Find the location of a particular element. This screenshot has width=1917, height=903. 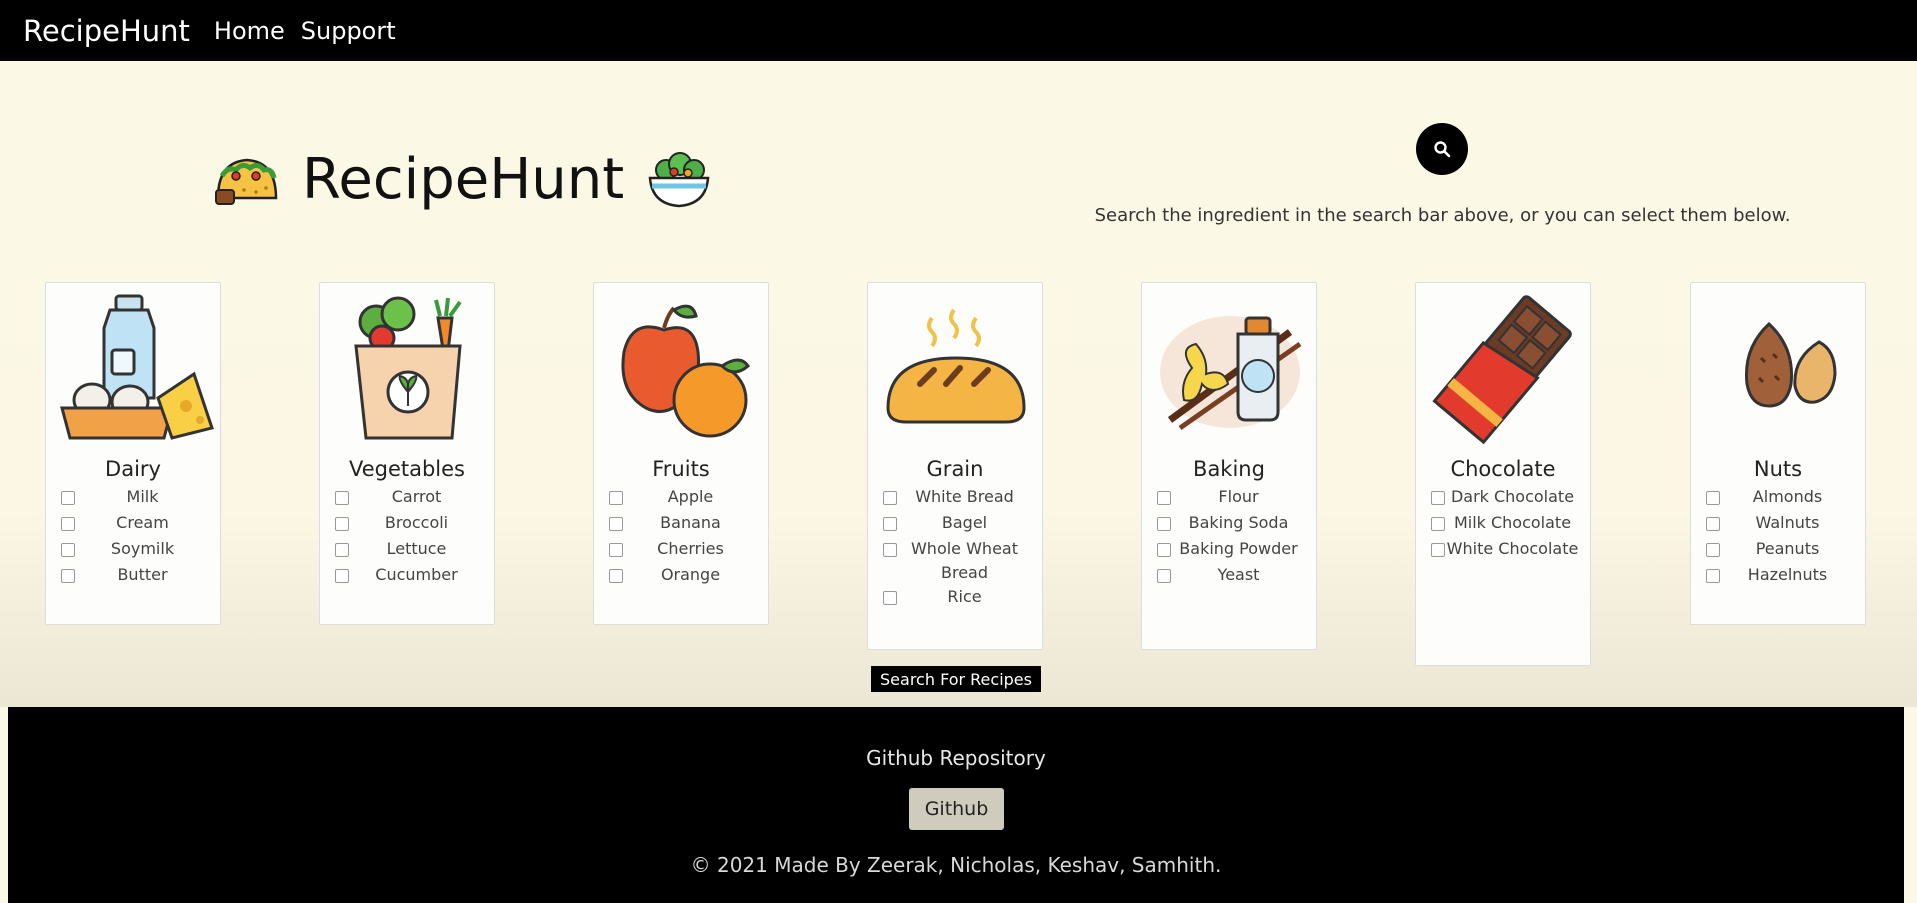

ingredient-item: Cucumber is located at coordinates (407, 576).